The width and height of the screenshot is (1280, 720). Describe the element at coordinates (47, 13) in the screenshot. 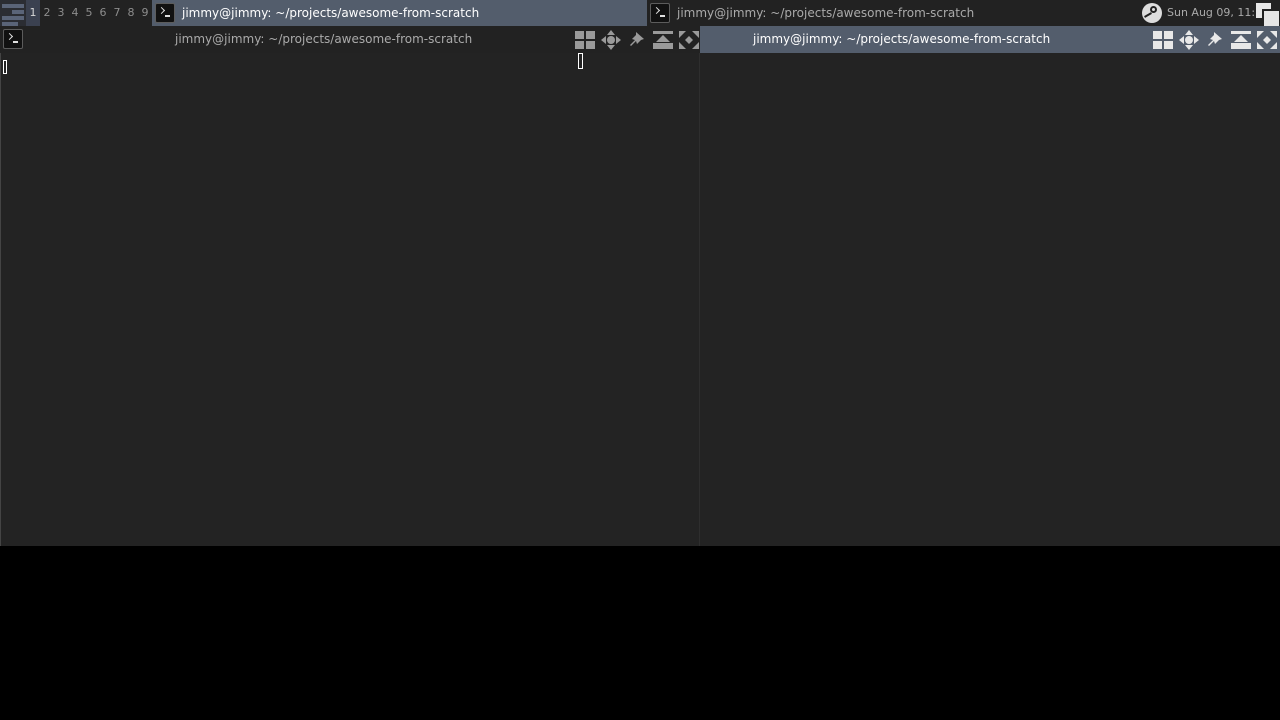

I see `tag-2: 2` at that location.